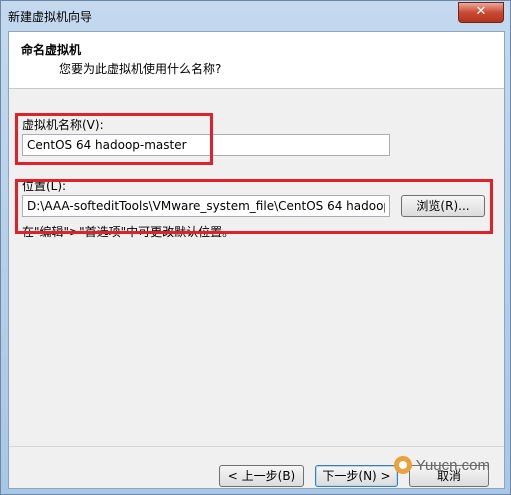  What do you see at coordinates (255, 16) in the screenshot?
I see `title-bar: 新建虚拟机向导 ✕` at bounding box center [255, 16].